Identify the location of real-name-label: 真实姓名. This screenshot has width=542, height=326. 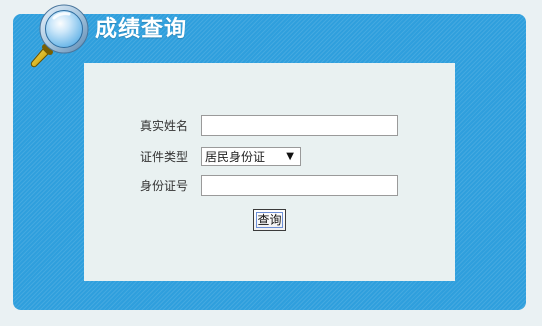
(164, 126).